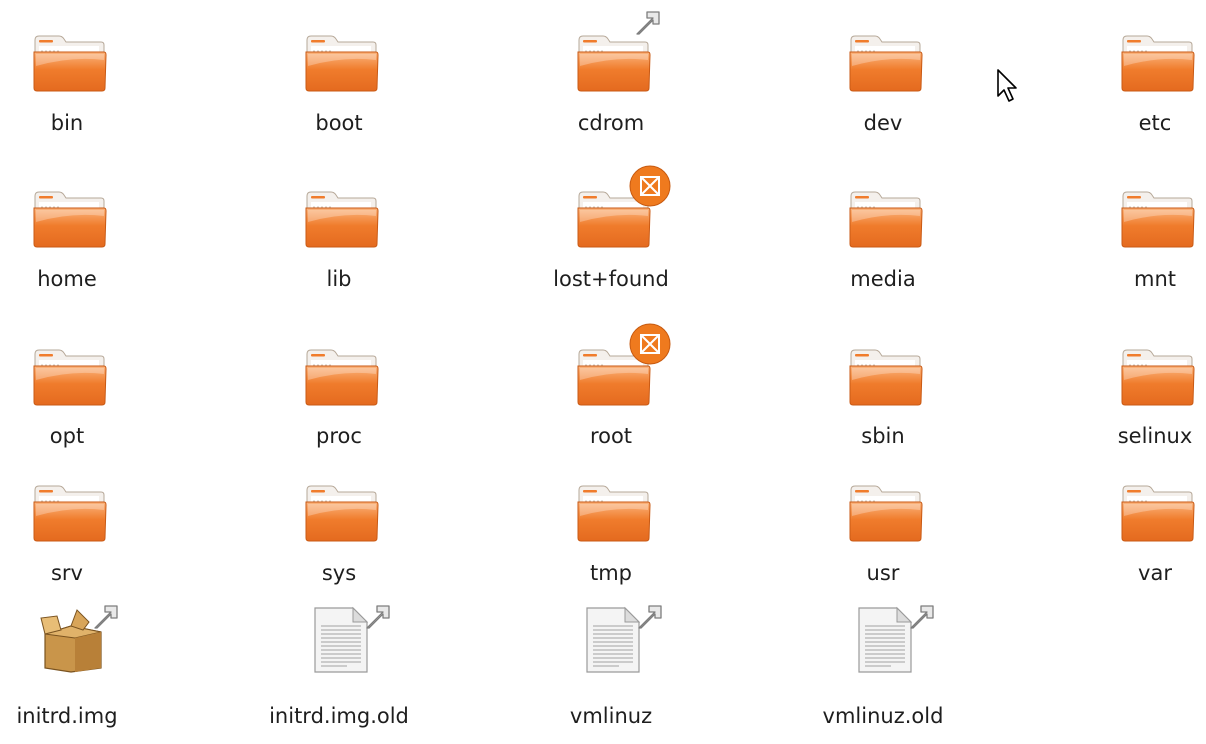 The width and height of the screenshot is (1206, 744). I want to click on file-item-vmlinuz-old: vmlinuz.old, so click(883, 674).